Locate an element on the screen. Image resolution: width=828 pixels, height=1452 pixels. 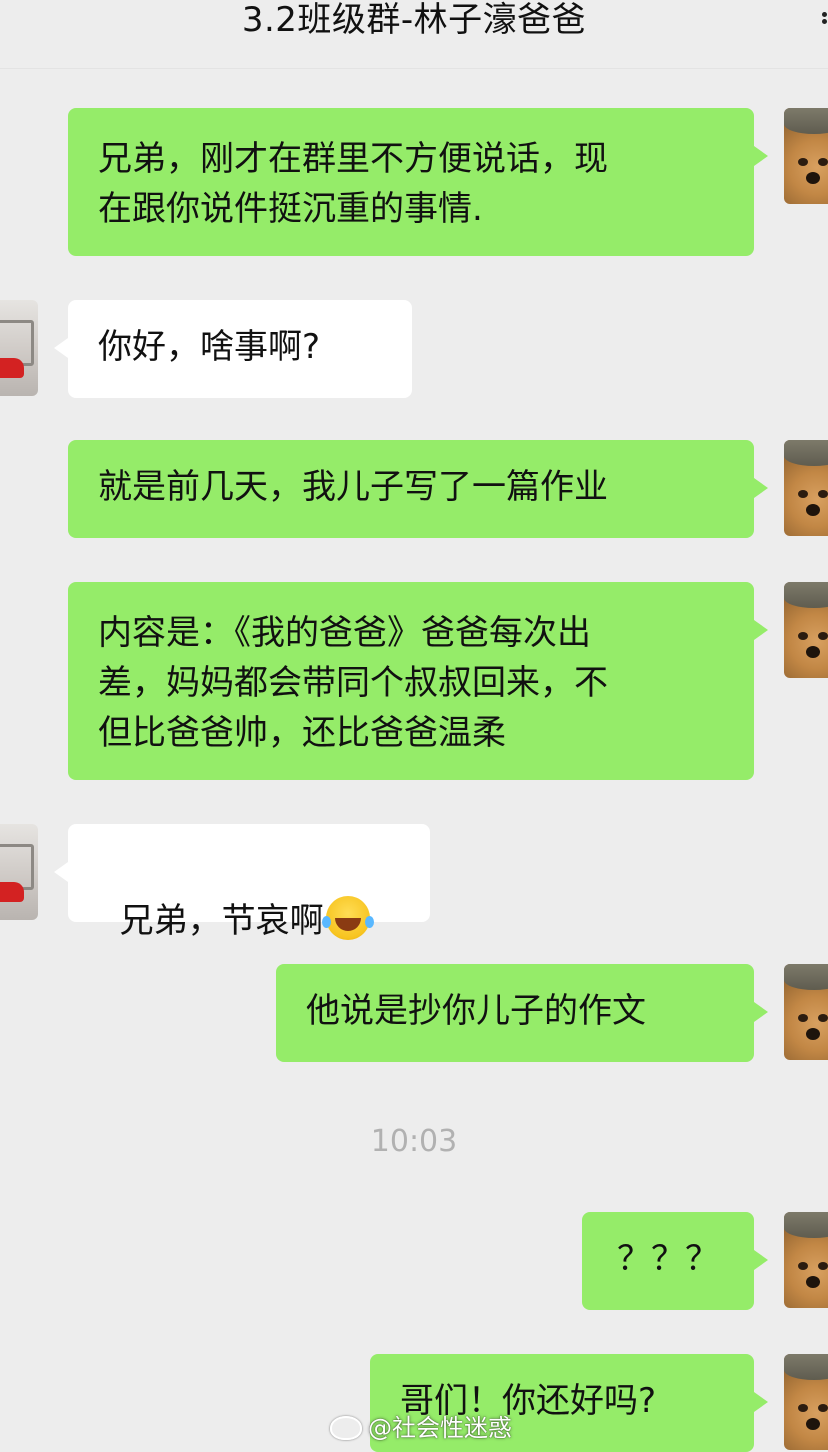
chat-header: 3.2班级群-林子濠爸爸 is located at coordinates (414, 34).